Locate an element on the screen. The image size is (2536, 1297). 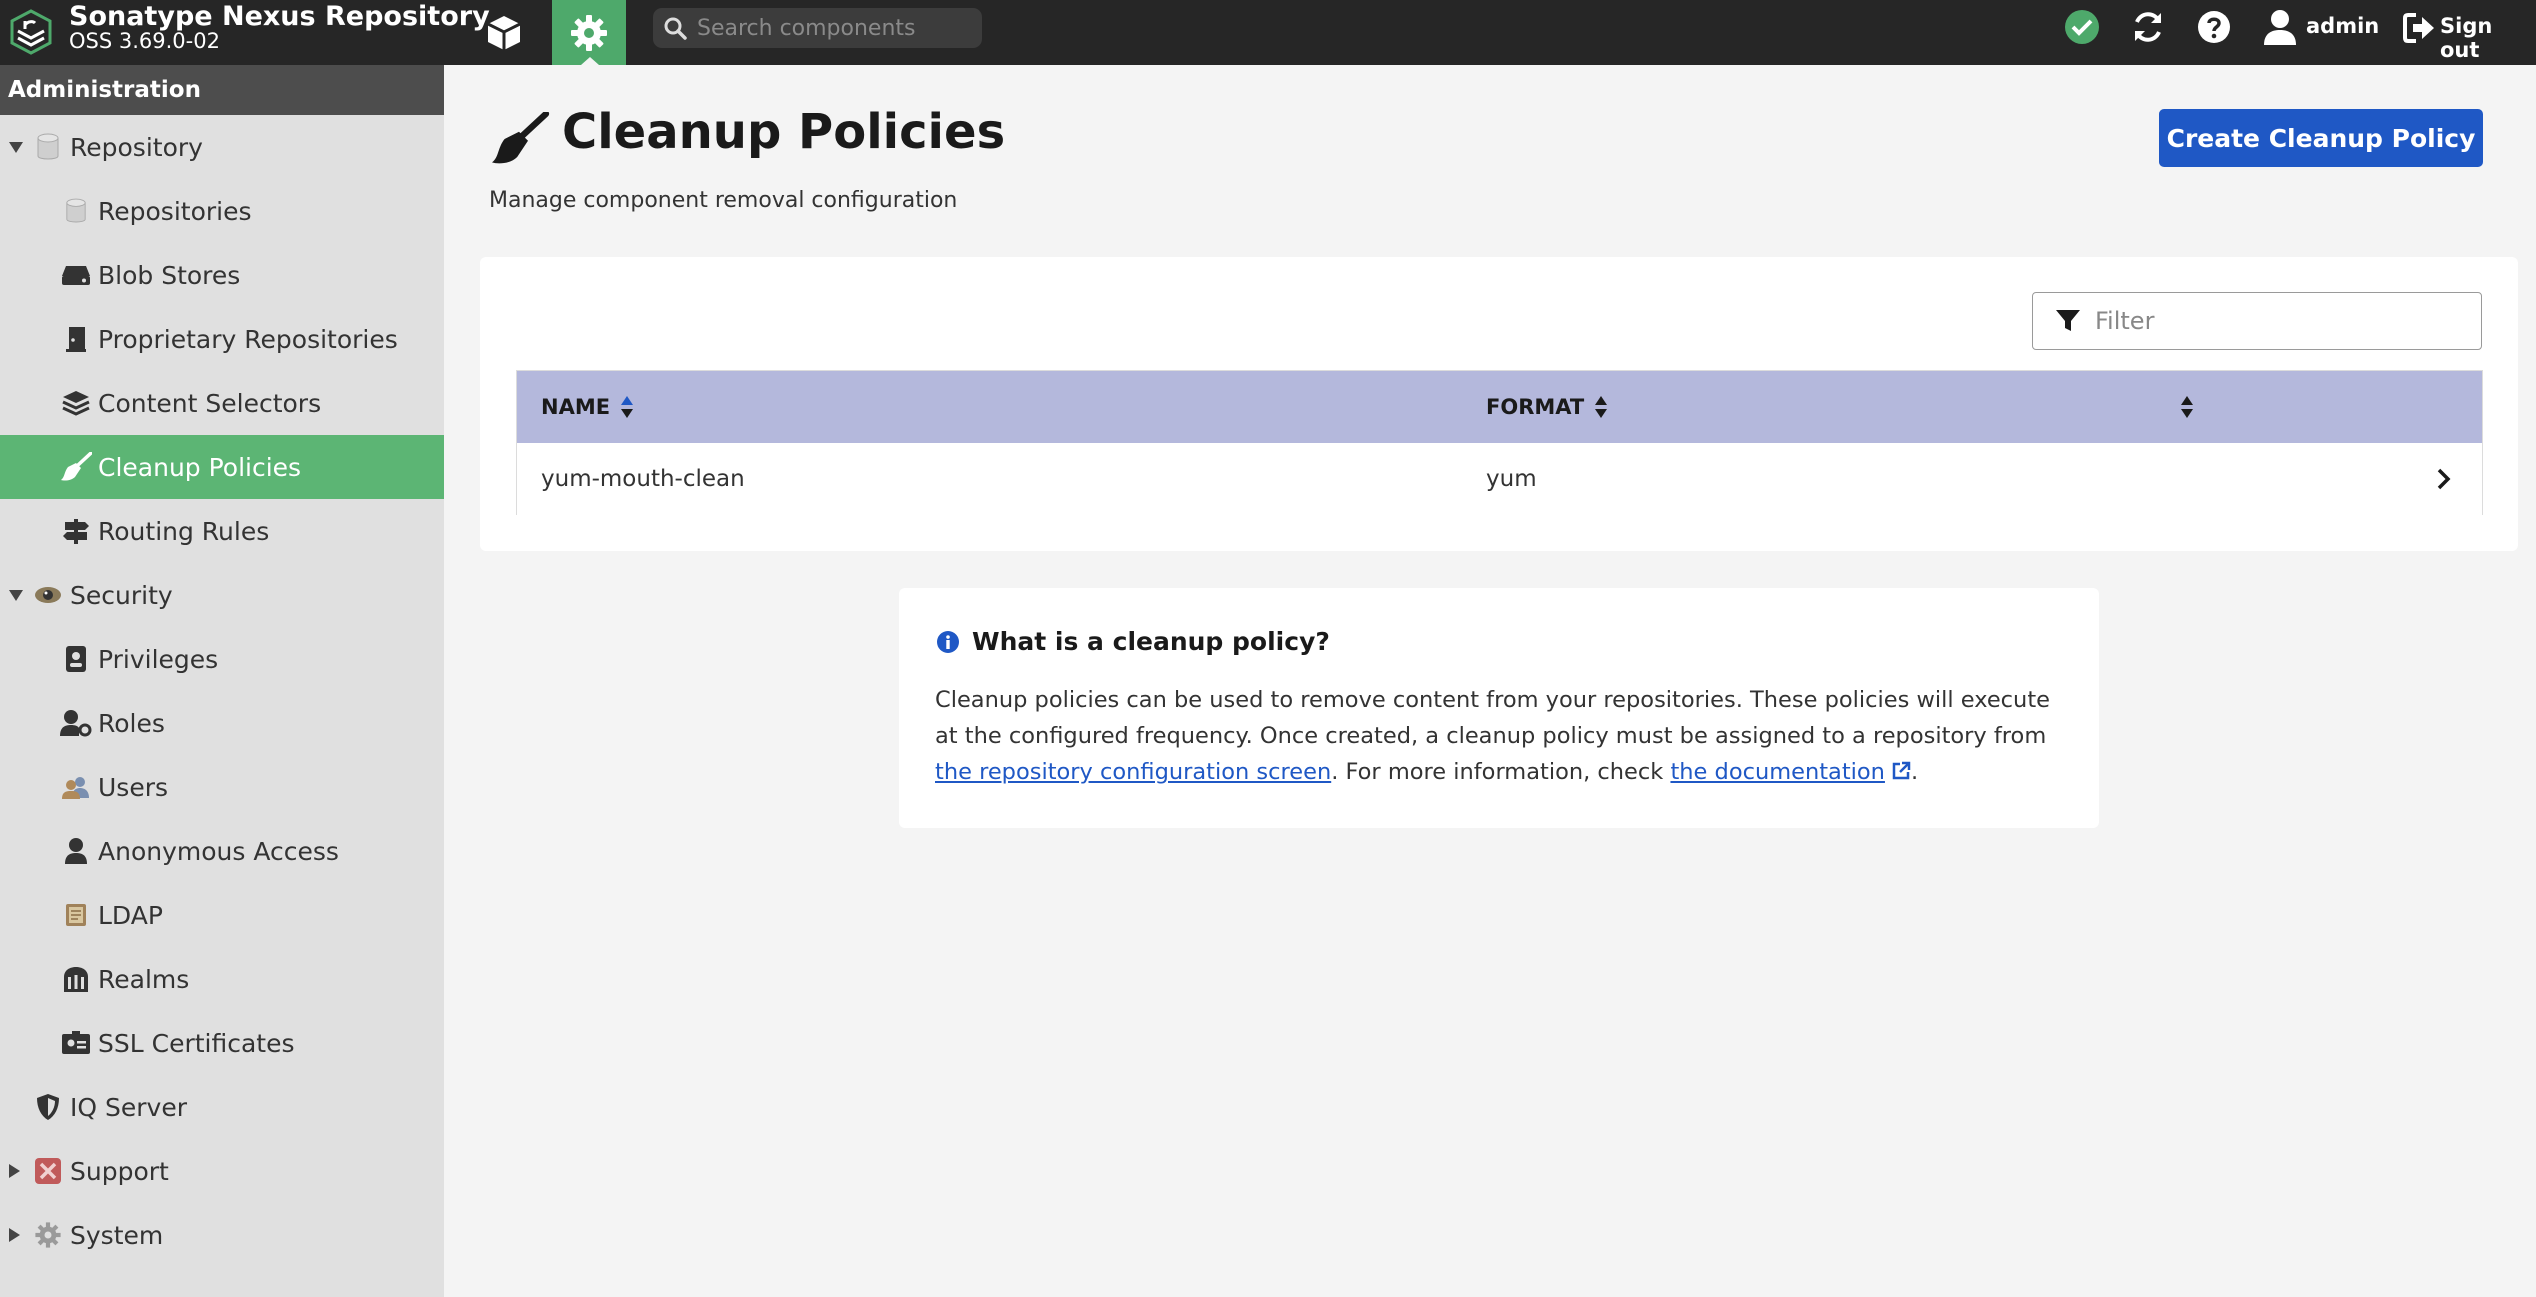
sidebar-item-repositories: Repositories is located at coordinates (222, 211).